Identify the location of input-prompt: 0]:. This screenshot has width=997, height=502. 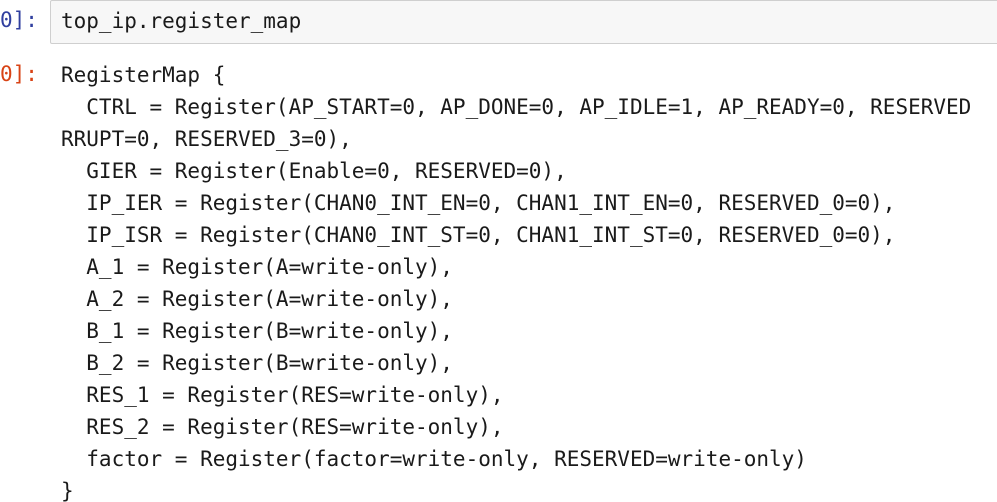
(19, 20).